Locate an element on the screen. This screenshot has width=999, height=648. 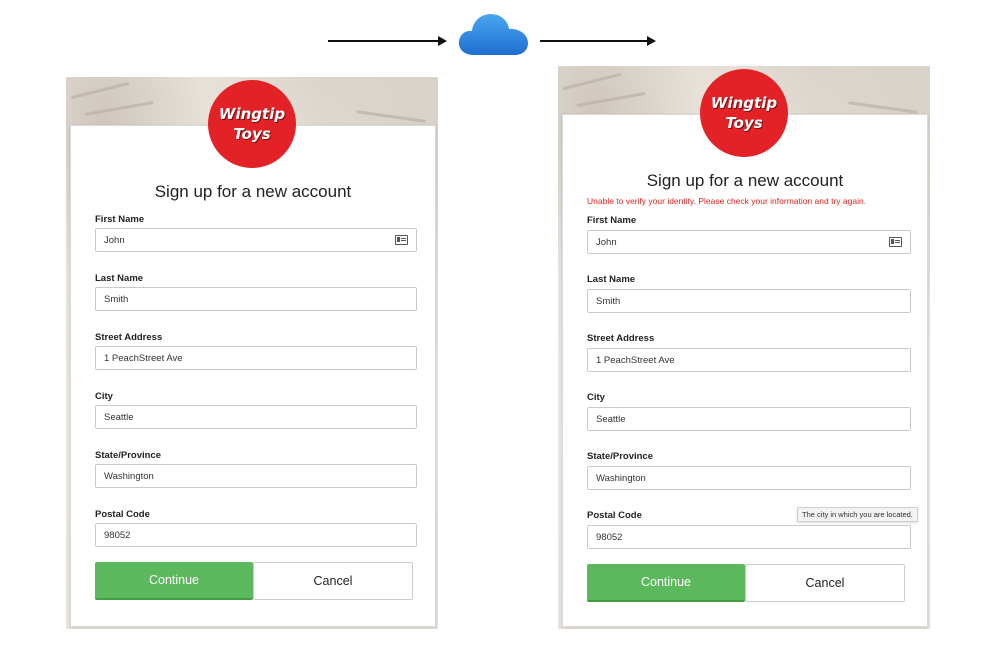
flow-arrow-right is located at coordinates (598, 41).